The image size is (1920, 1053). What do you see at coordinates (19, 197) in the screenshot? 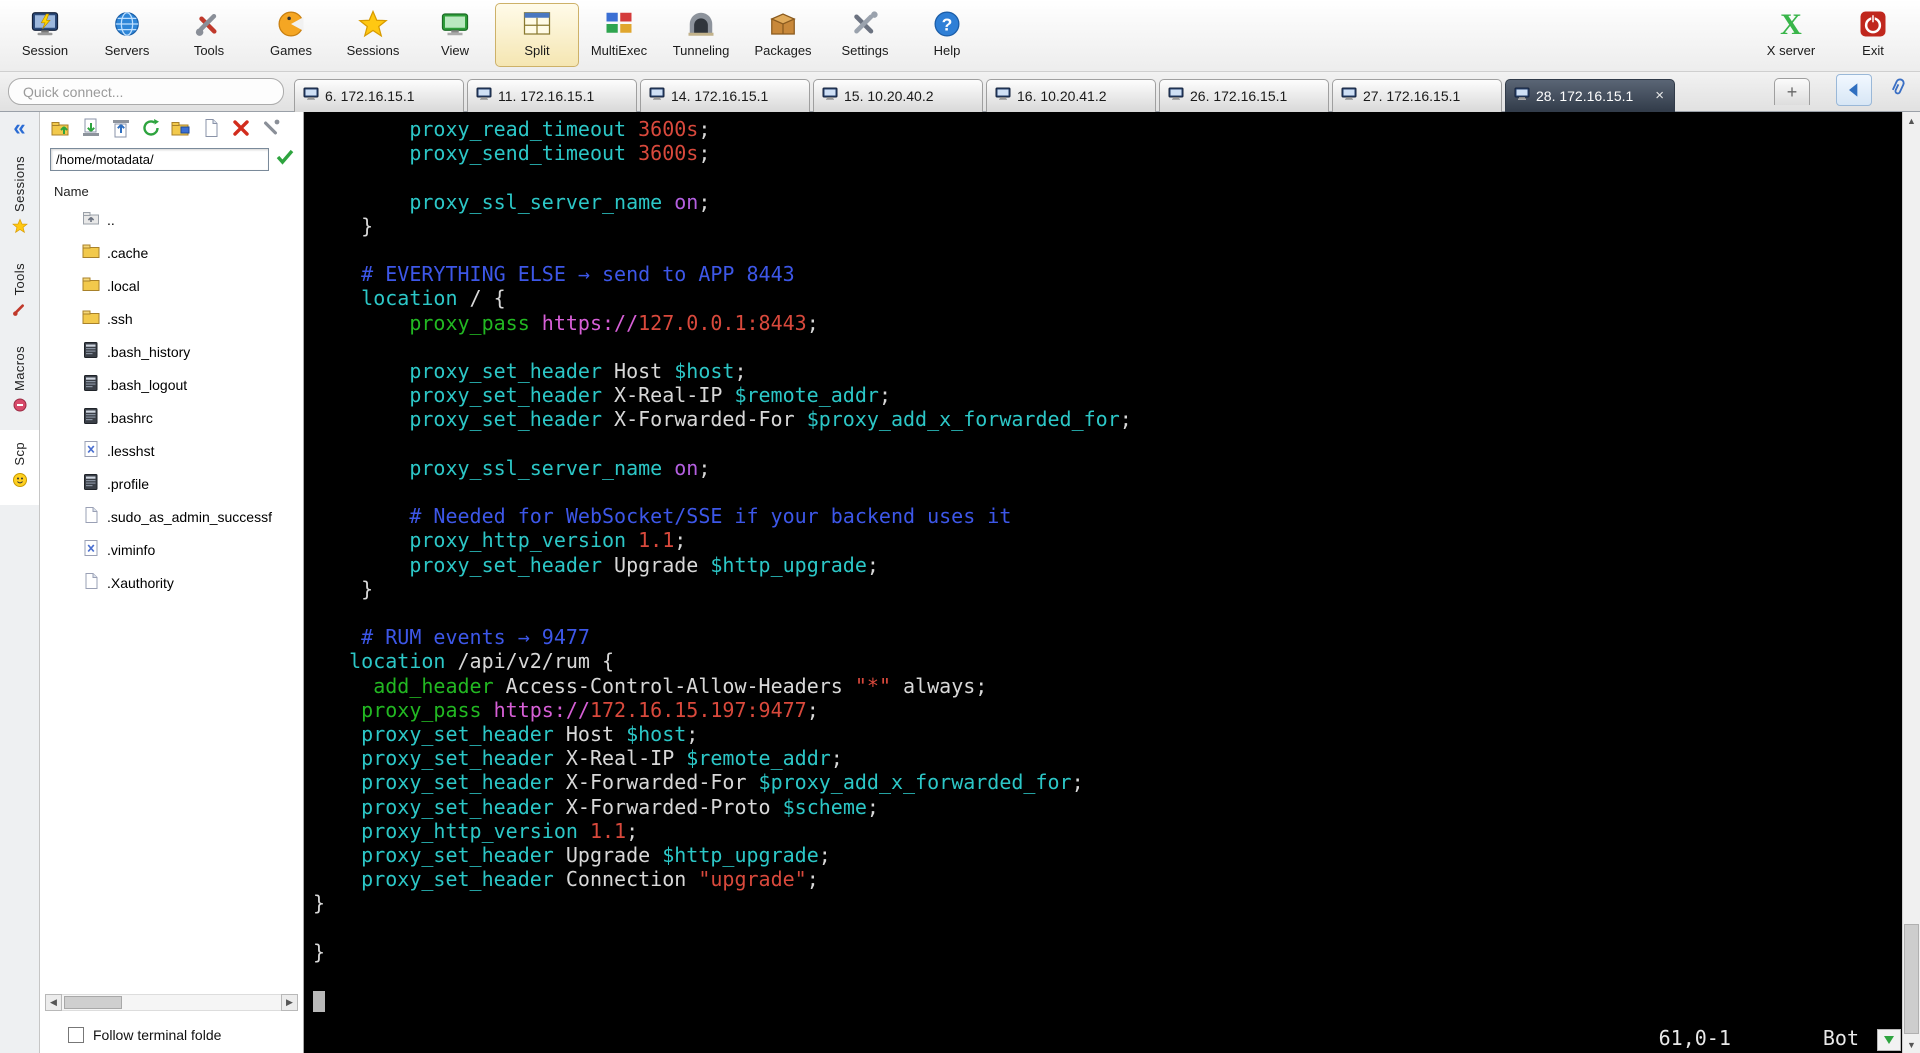
I see `sidebar-tab-sessions: Sessions` at bounding box center [19, 197].